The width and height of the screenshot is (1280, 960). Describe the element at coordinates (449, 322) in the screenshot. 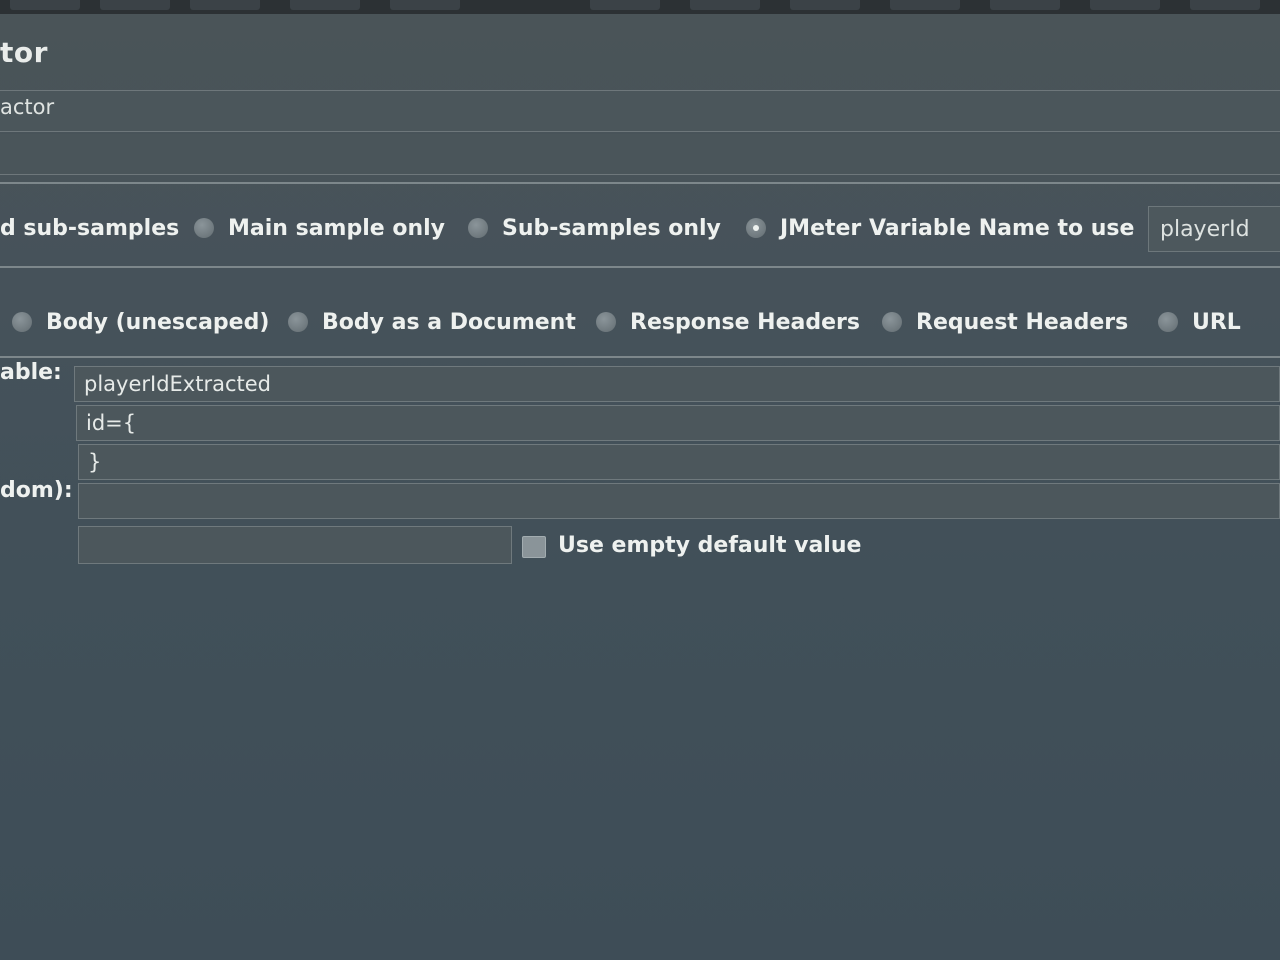

I see `field-option-label: Body as a Document` at that location.